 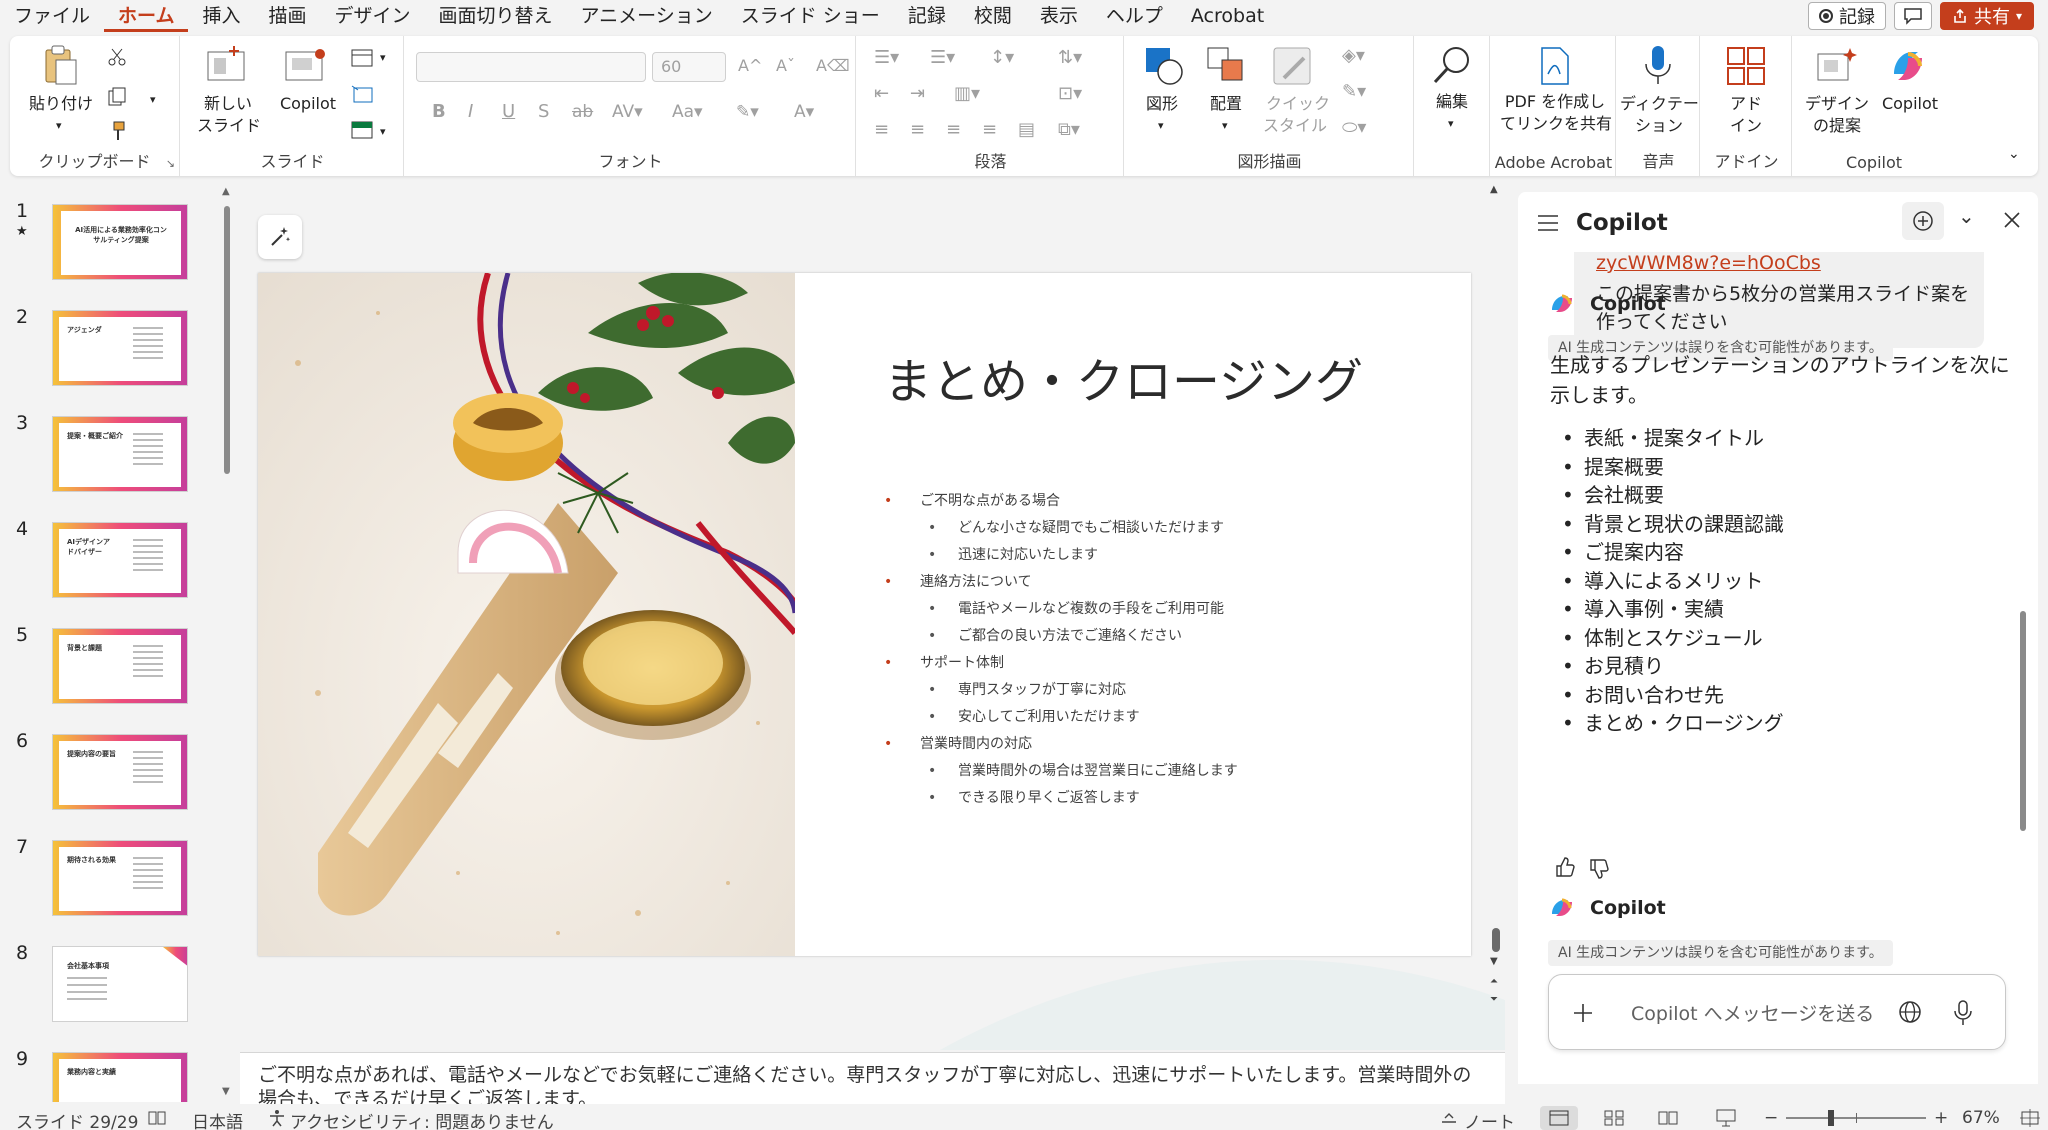 What do you see at coordinates (1162, 104) in the screenshot?
I see `shapes-button: 図形` at bounding box center [1162, 104].